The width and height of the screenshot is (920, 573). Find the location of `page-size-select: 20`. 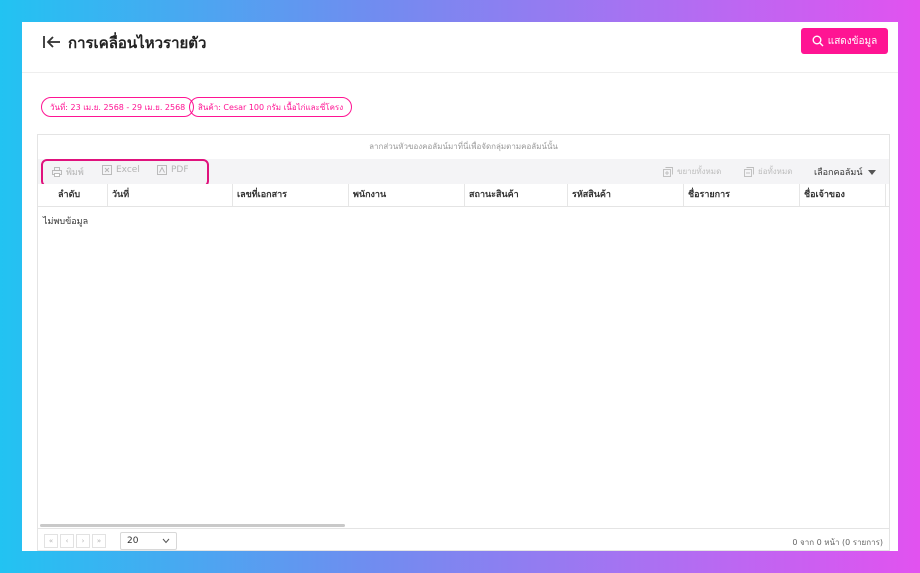

page-size-select: 20 is located at coordinates (148, 541).